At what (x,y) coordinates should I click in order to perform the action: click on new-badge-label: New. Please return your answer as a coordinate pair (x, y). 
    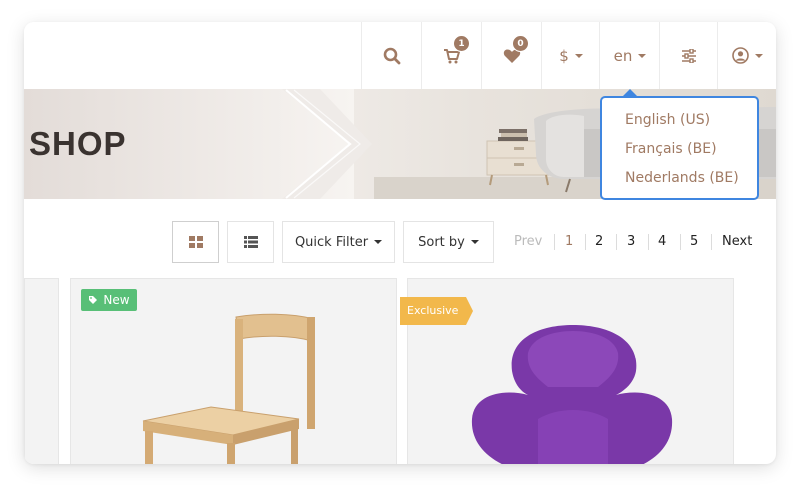
    Looking at the image, I should click on (116, 300).